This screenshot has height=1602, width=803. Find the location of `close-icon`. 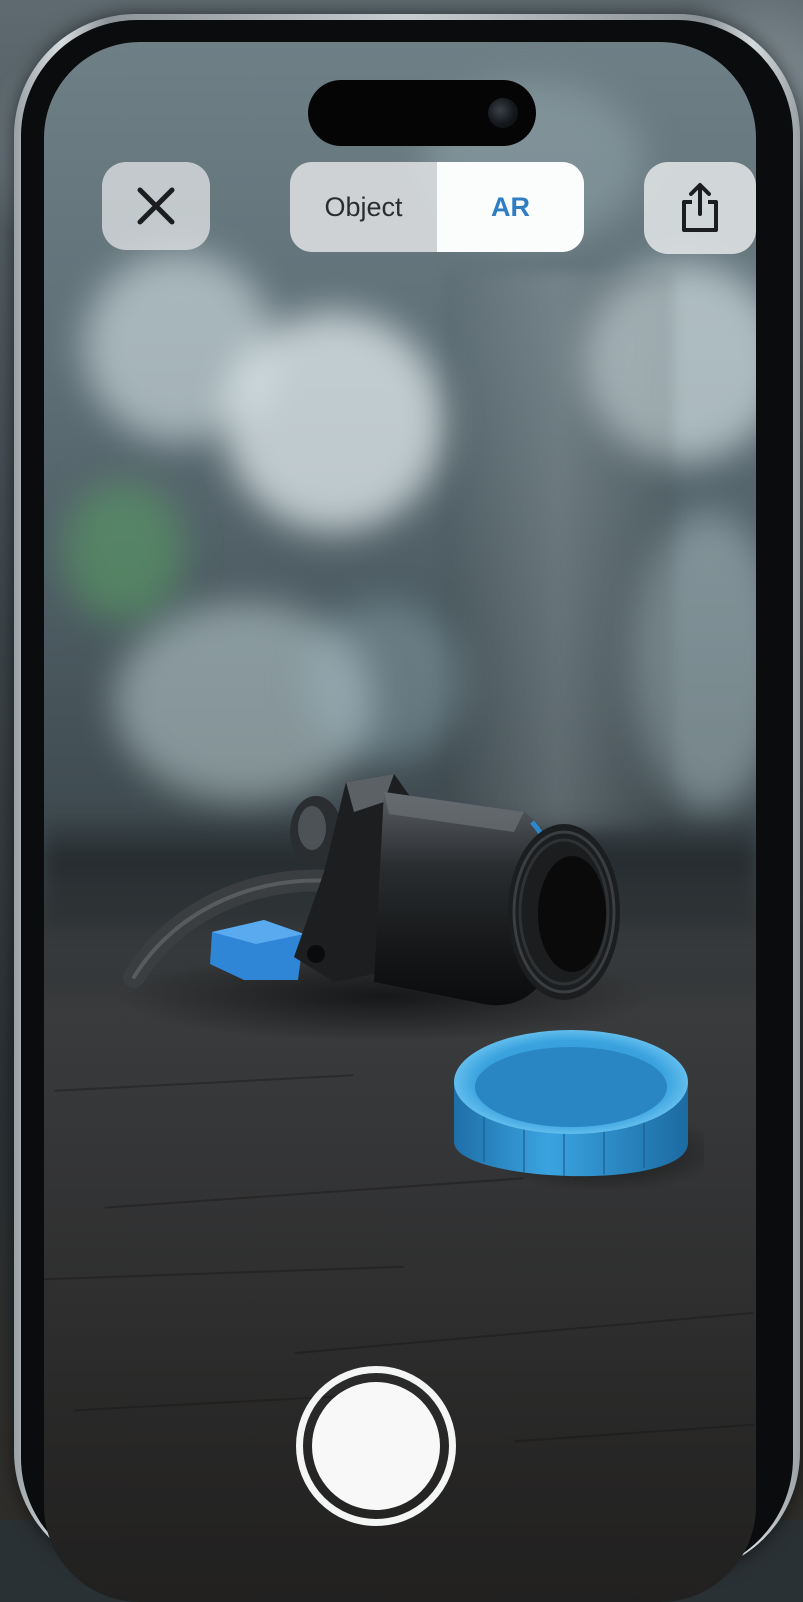

close-icon is located at coordinates (156, 206).